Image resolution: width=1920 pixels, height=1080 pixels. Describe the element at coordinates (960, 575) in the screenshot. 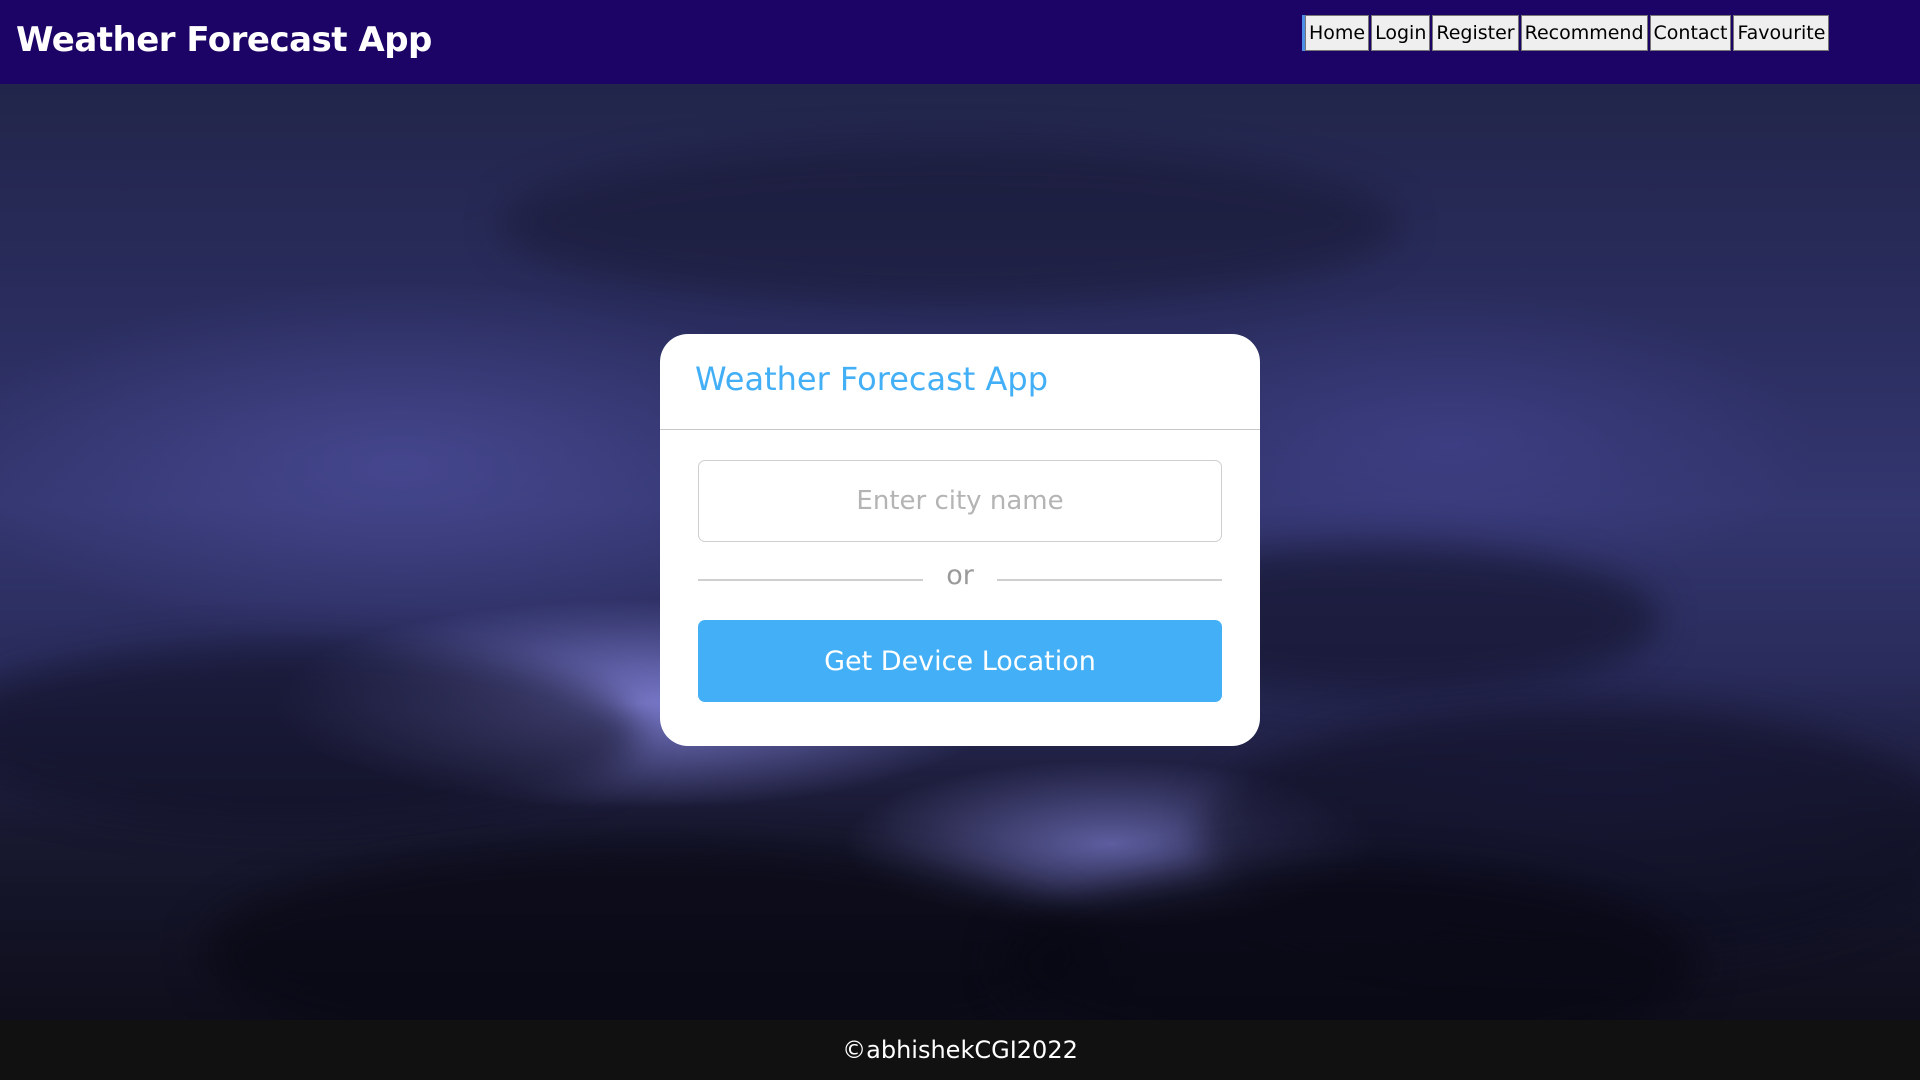

I see `or-separator-text: or` at that location.